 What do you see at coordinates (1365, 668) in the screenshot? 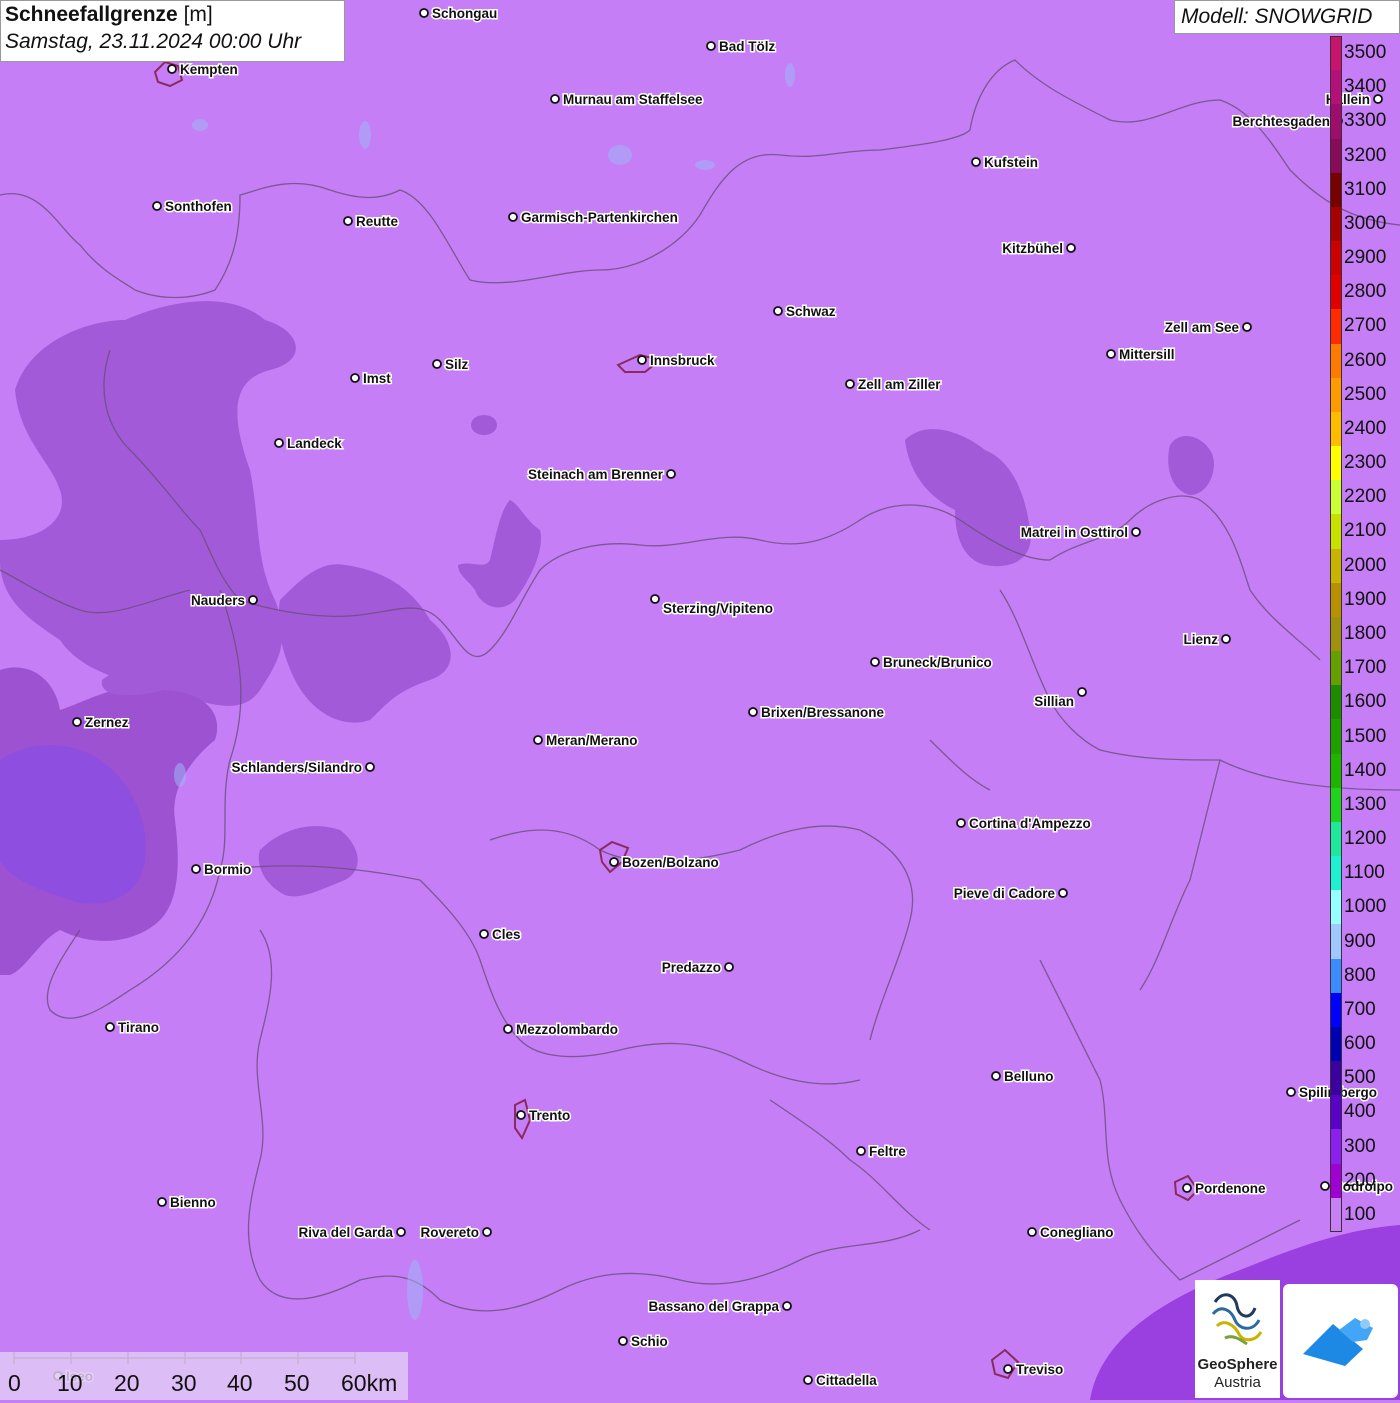
I see `legend-label: 1700` at bounding box center [1365, 668].